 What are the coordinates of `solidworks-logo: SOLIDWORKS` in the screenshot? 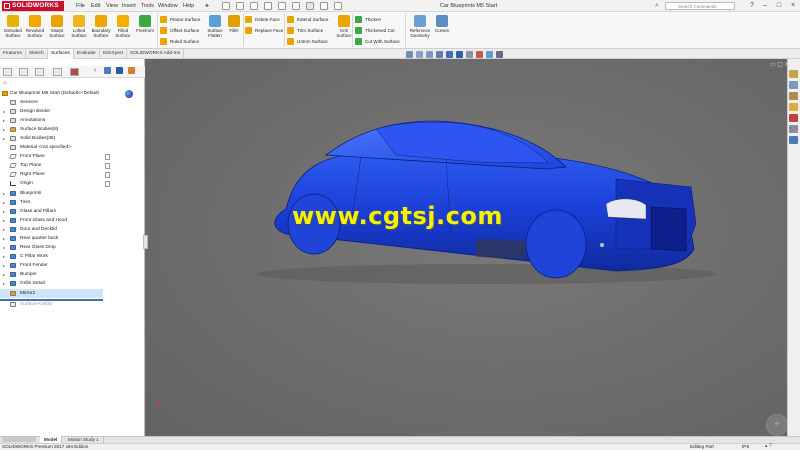 It's located at (33, 6).